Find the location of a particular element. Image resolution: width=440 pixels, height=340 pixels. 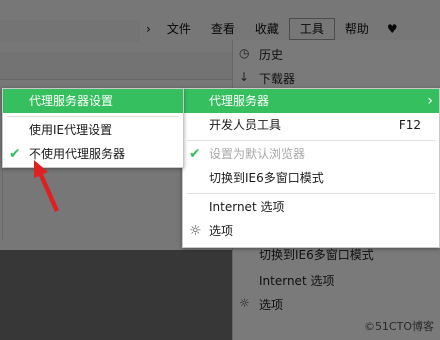

gear-icon: ☼ is located at coordinates (195, 231).